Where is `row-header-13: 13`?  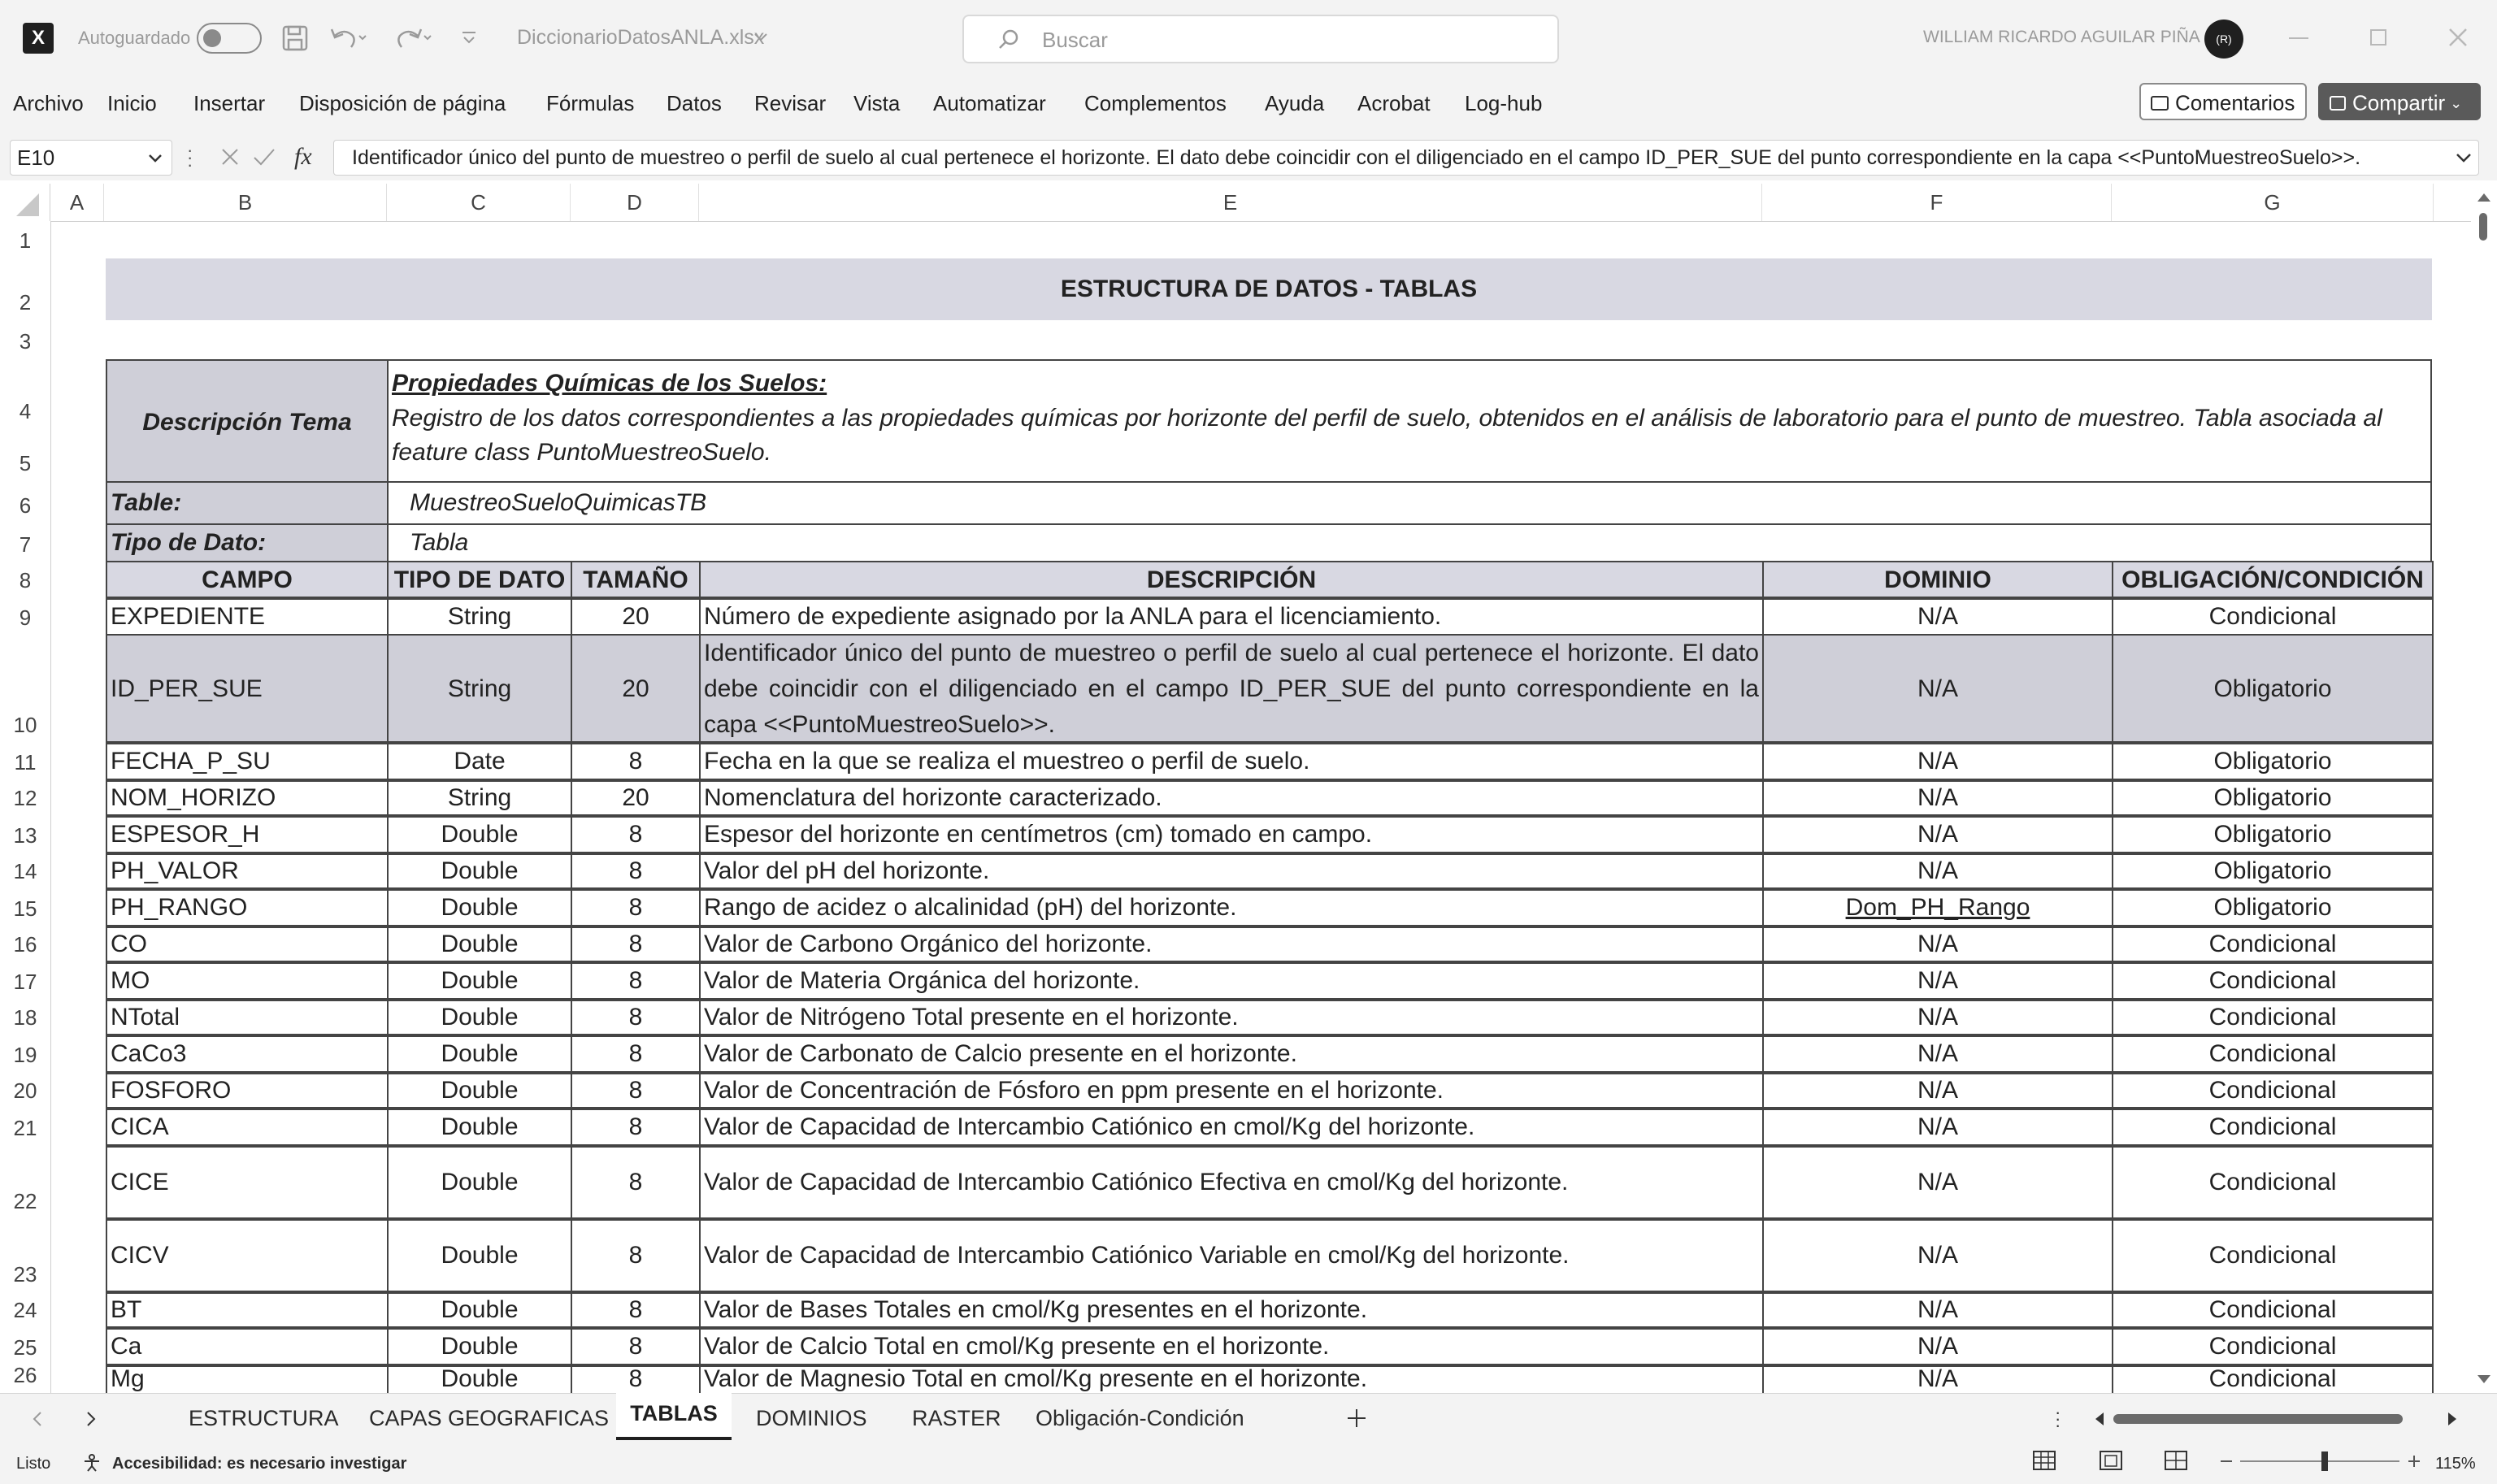 row-header-13: 13 is located at coordinates (25, 835).